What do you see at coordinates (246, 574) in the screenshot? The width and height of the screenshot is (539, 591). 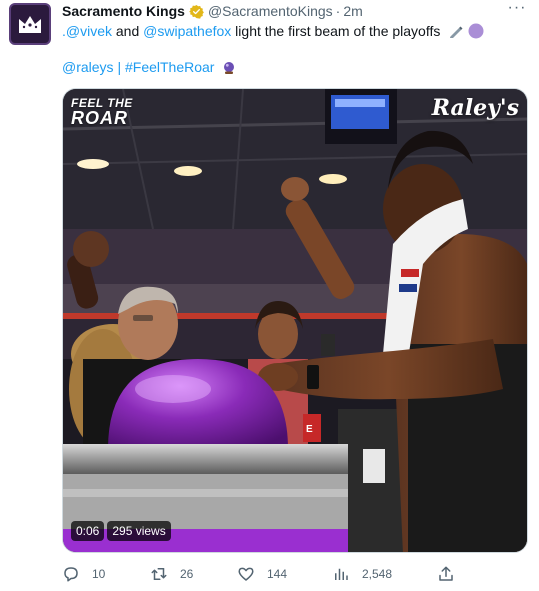 I see `like-icon` at bounding box center [246, 574].